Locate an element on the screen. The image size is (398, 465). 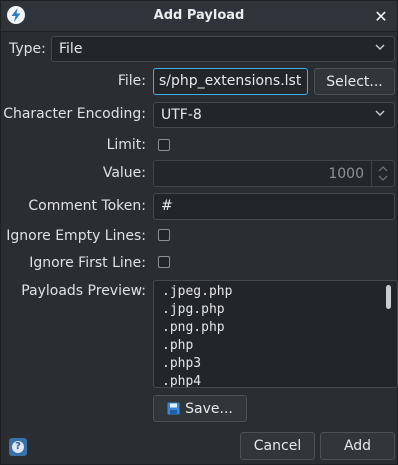
add-button-label: Add is located at coordinates (357, 446).